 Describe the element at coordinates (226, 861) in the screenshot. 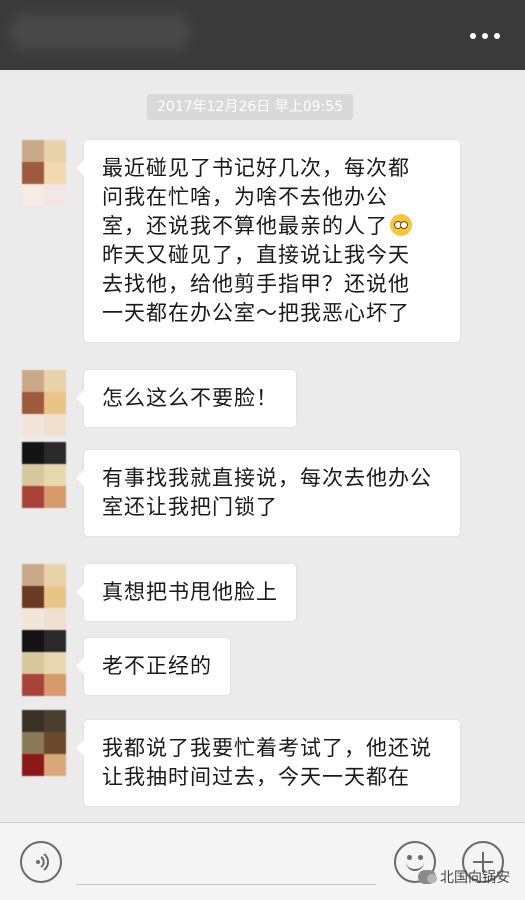

I see `message-input` at that location.